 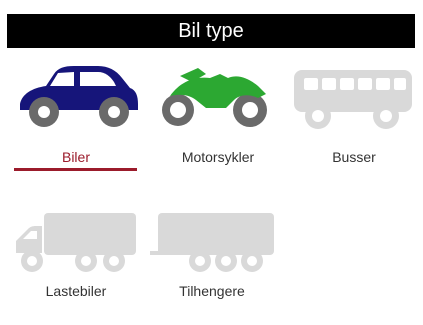 I want to click on truck-icon, so click(x=76, y=242).